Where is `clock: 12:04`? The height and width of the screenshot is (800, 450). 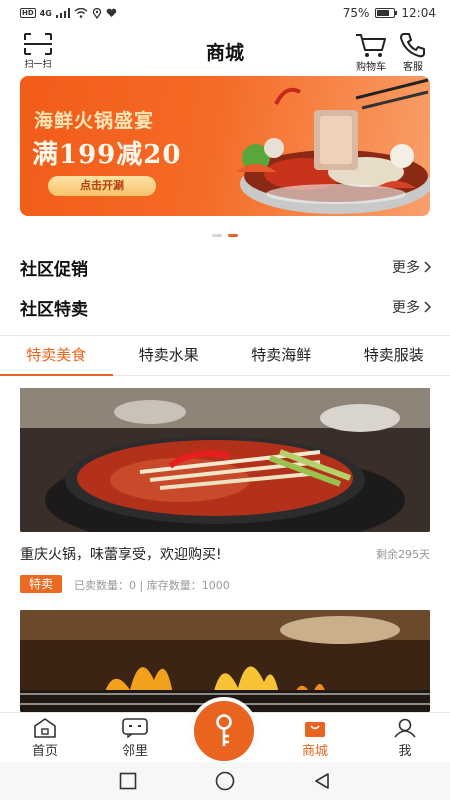
clock: 12:04 is located at coordinates (418, 13).